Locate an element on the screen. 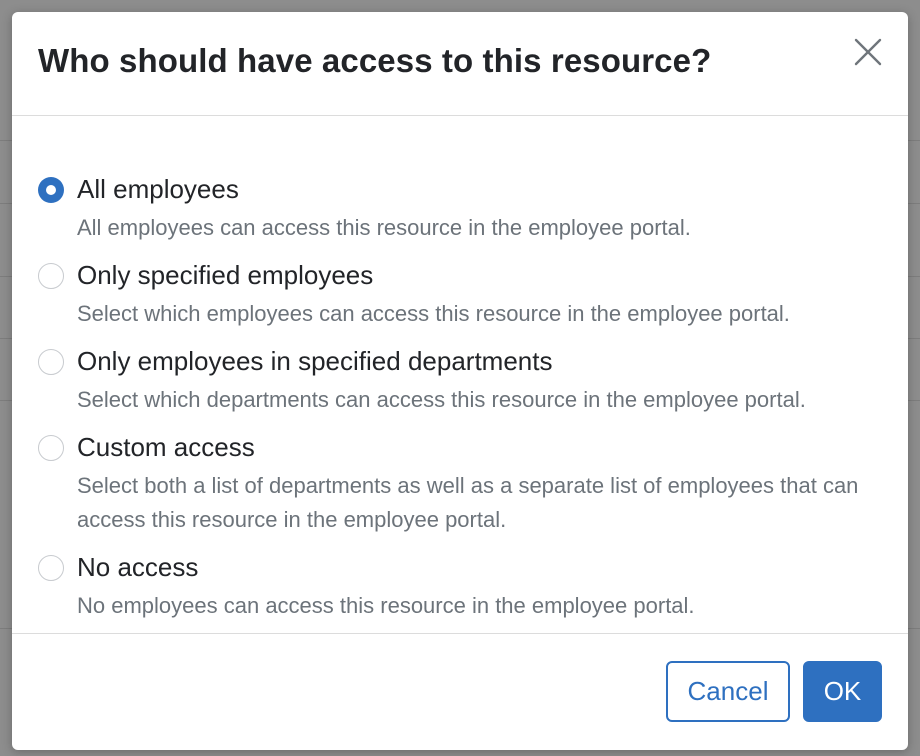  radio-all-employees is located at coordinates (51, 190).